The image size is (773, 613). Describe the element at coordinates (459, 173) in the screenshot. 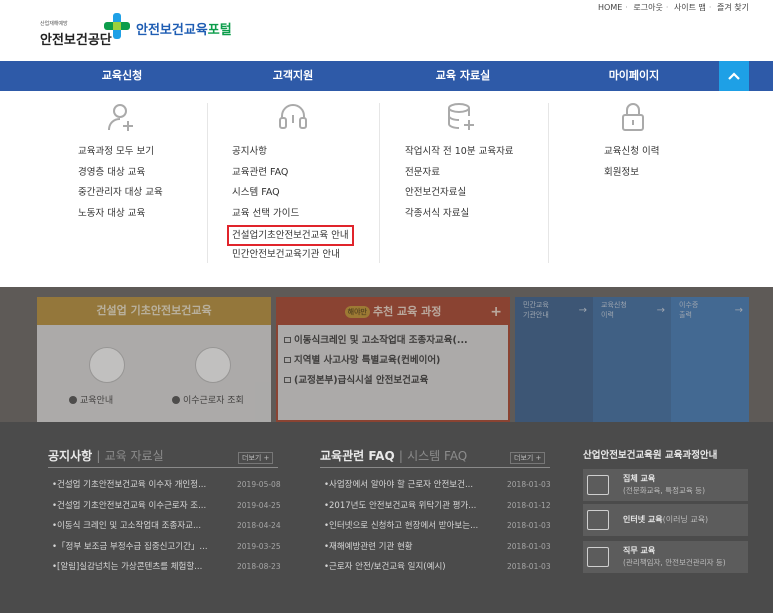

I see `menu-item: 전문자료` at that location.